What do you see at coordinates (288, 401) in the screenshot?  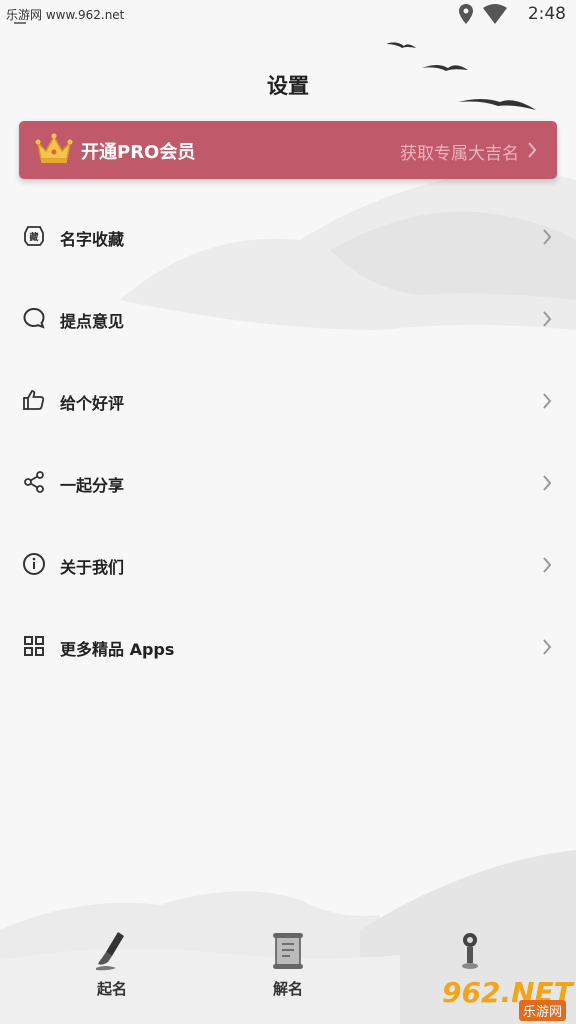 I see `menu-item-rate: 给个好评` at bounding box center [288, 401].